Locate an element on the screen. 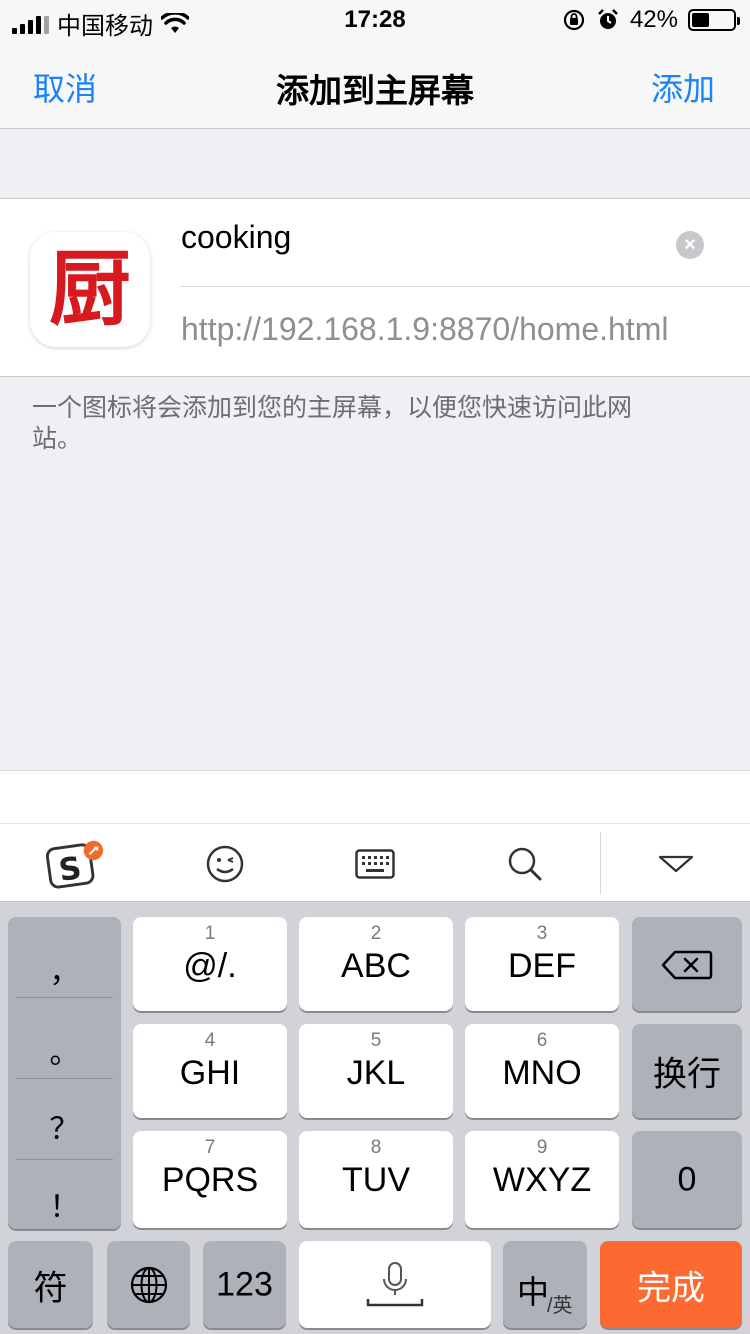 The height and width of the screenshot is (1334, 750). key-2: 2 ABC is located at coordinates (376, 964).